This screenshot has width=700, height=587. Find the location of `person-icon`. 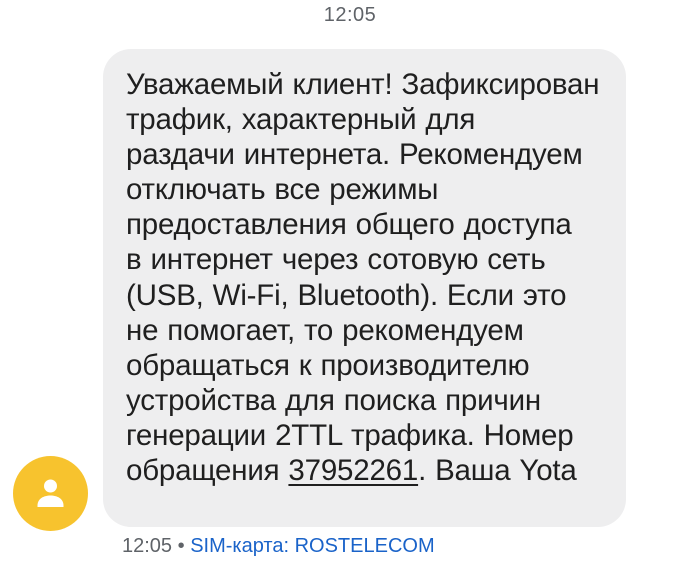

person-icon is located at coordinates (50, 493).